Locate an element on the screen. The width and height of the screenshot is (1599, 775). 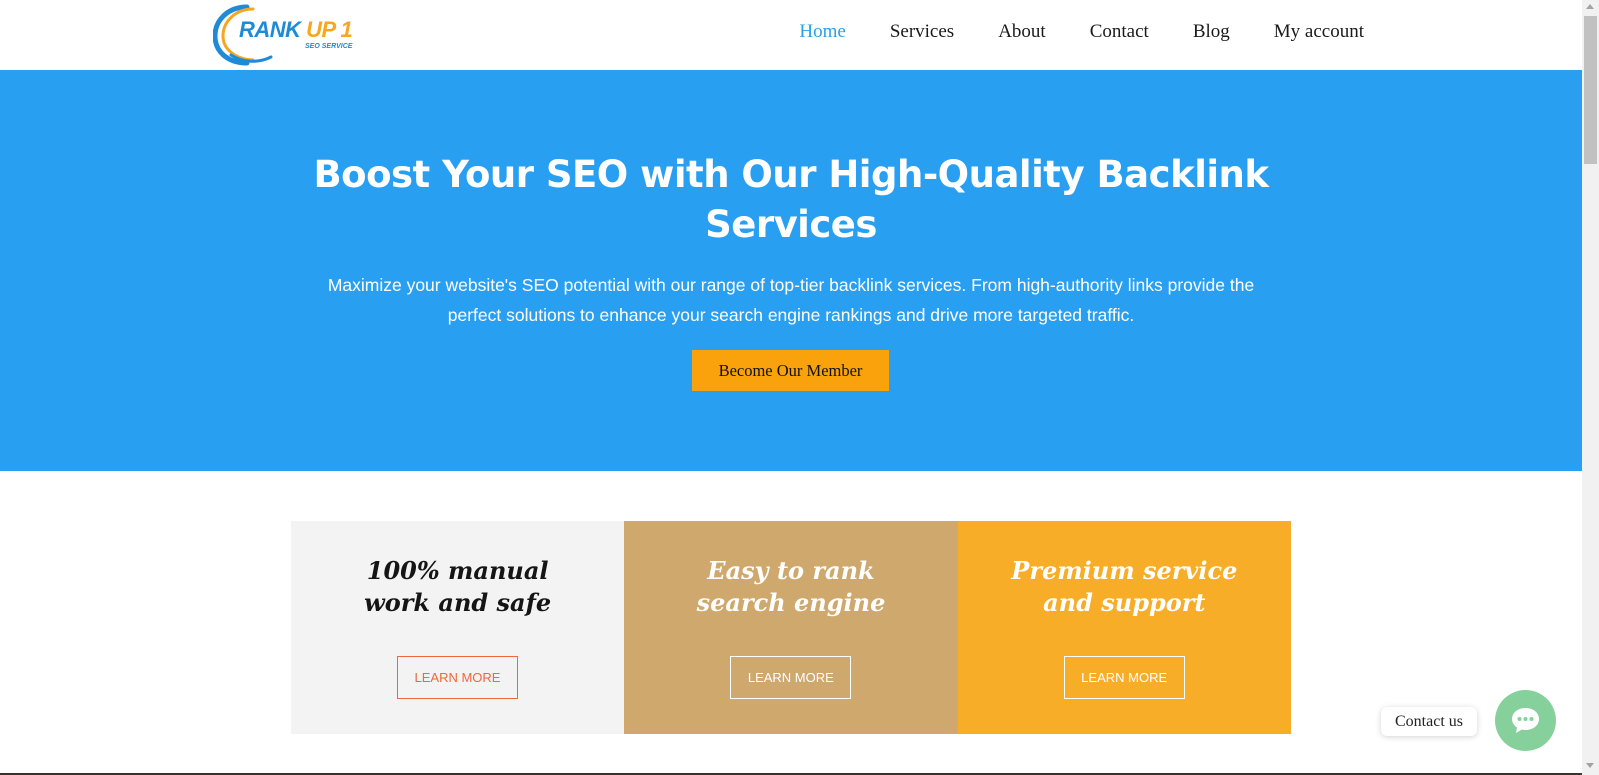
nav-services: Services is located at coordinates (922, 32).